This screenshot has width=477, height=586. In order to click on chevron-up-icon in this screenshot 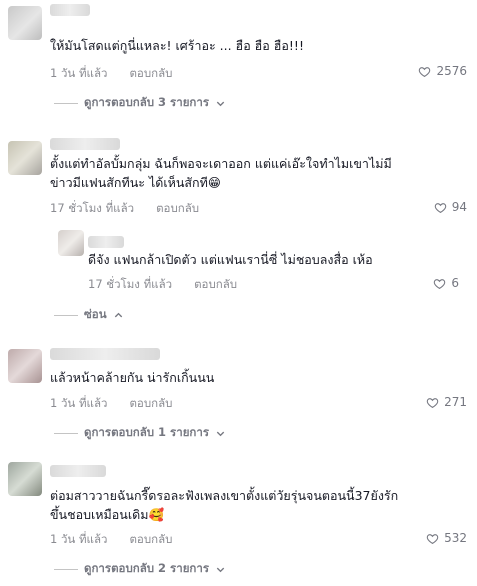, I will do `click(118, 314)`.